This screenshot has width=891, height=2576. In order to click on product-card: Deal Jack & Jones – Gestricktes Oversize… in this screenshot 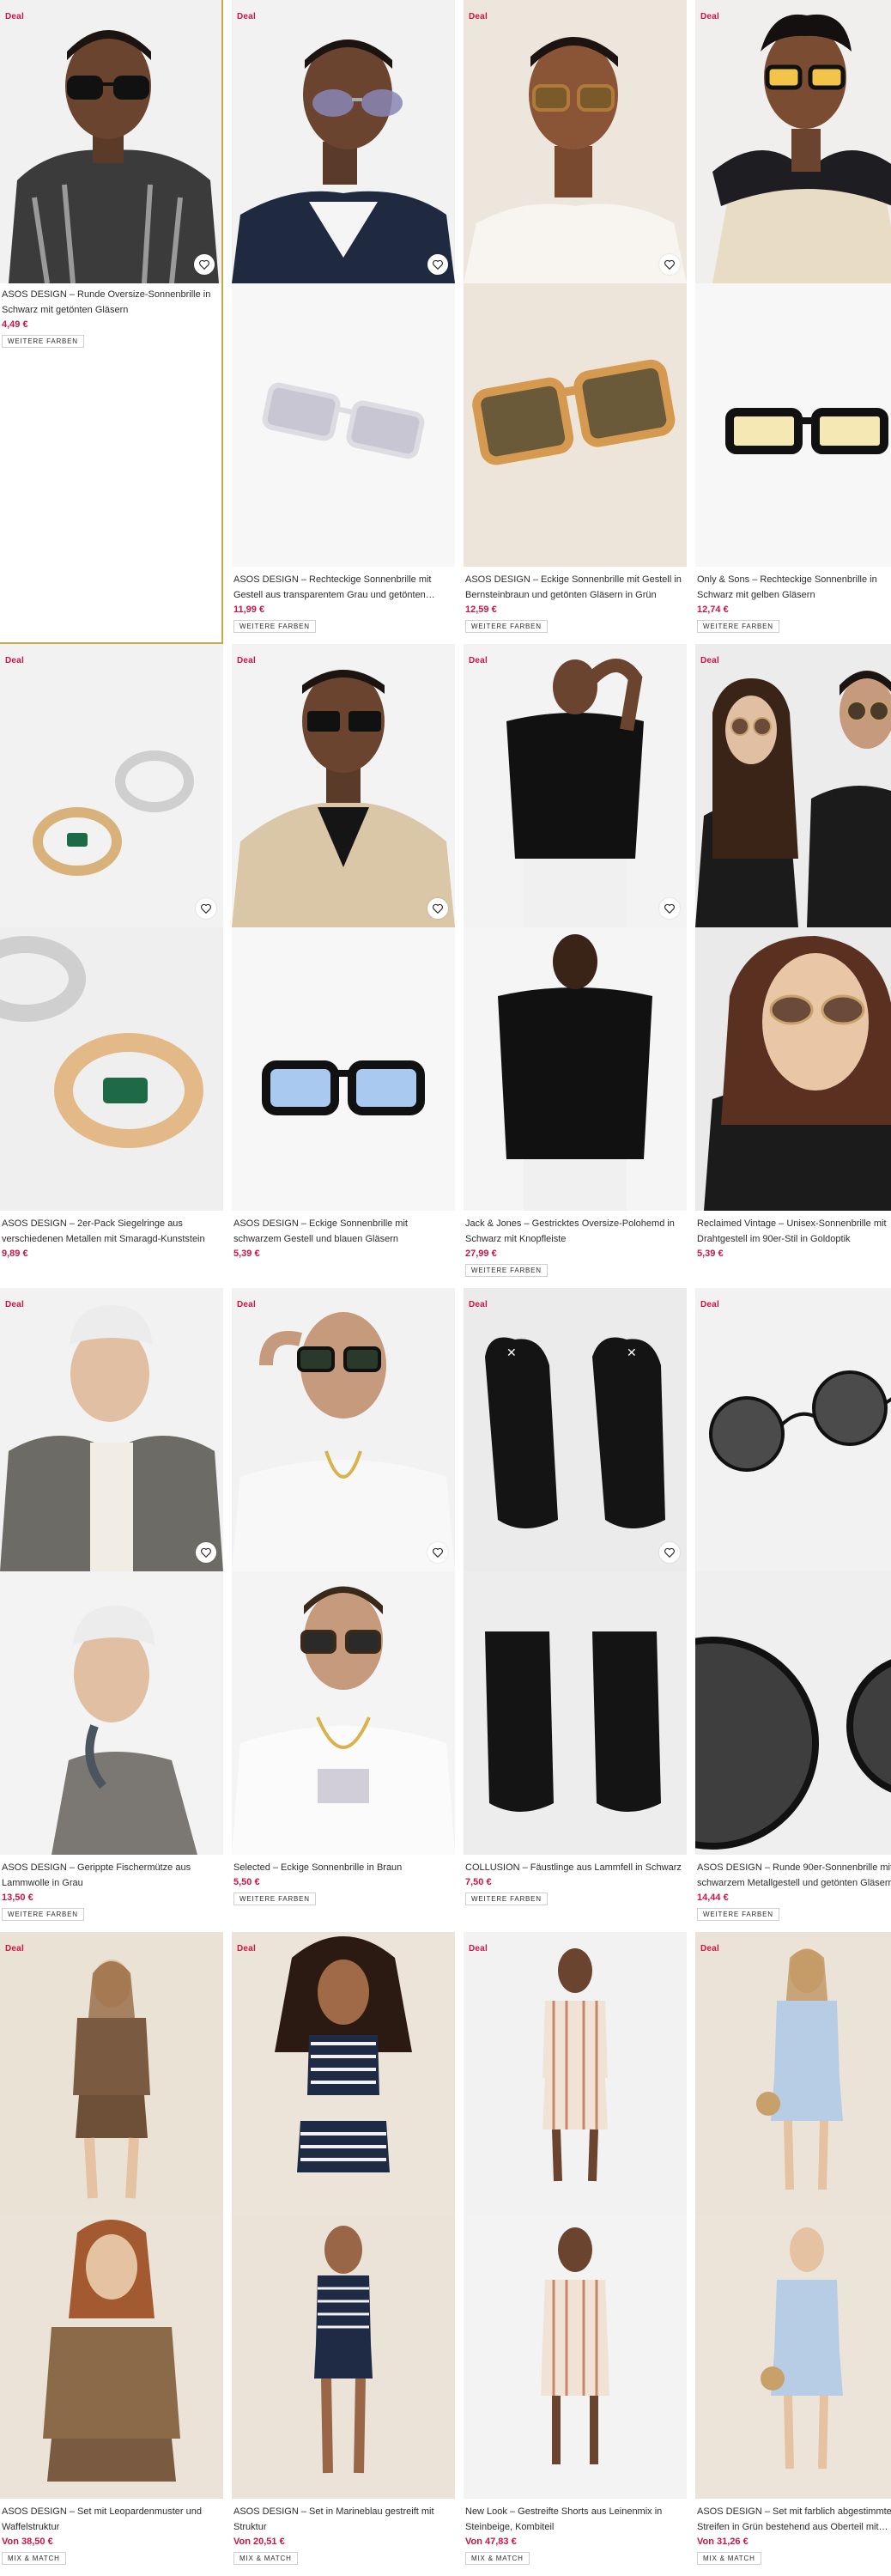, I will do `click(575, 966)`.